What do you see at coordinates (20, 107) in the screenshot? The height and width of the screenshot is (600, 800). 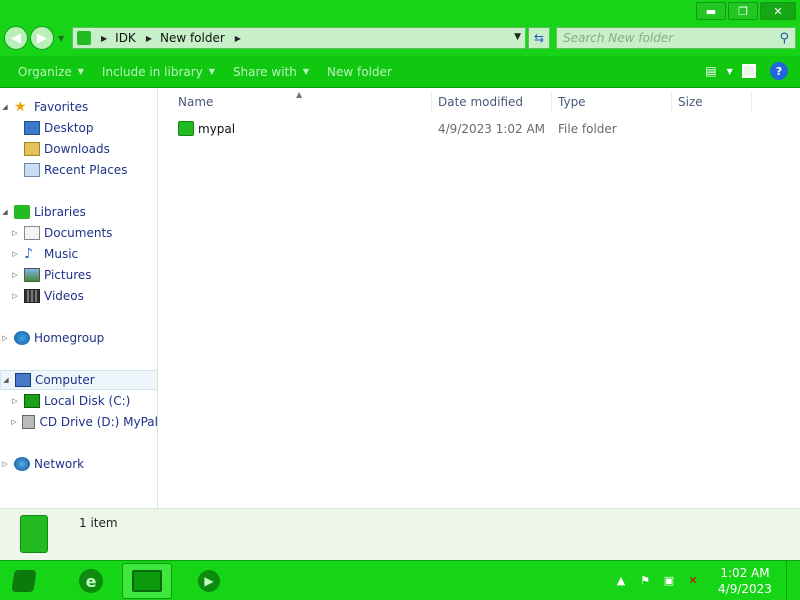 I see `star-icon: ★` at bounding box center [20, 107].